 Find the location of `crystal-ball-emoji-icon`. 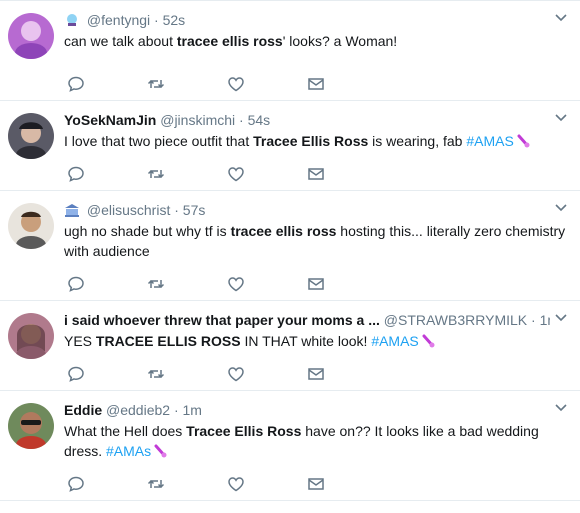

crystal-ball-emoji-icon is located at coordinates (72, 20).